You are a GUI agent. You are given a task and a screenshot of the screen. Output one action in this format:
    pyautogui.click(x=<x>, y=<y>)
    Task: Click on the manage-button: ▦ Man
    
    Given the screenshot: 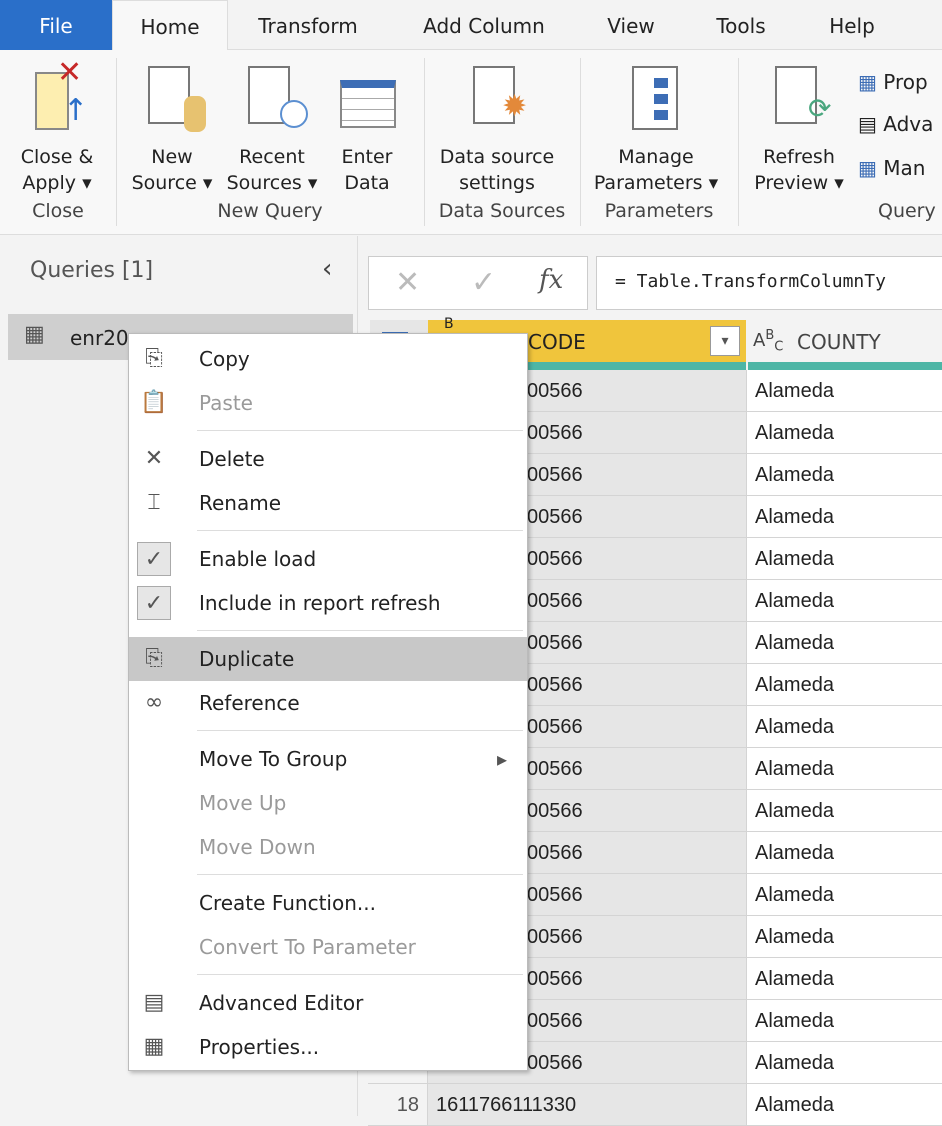 What is the action you would take?
    pyautogui.click(x=891, y=168)
    